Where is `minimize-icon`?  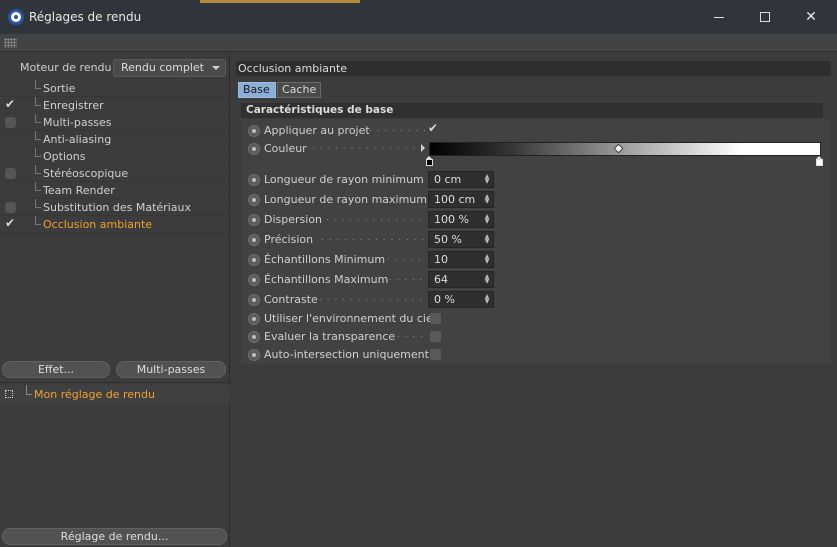 minimize-icon is located at coordinates (719, 17).